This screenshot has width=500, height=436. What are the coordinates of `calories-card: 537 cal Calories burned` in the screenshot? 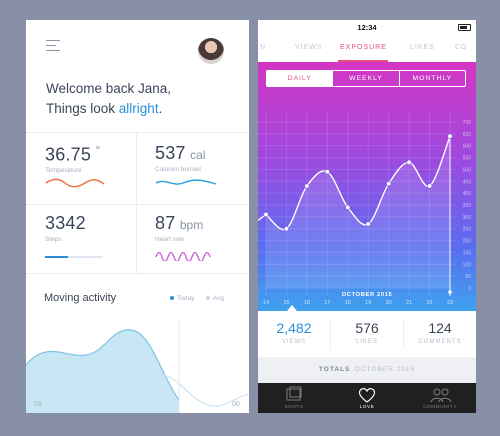 It's located at (180, 158).